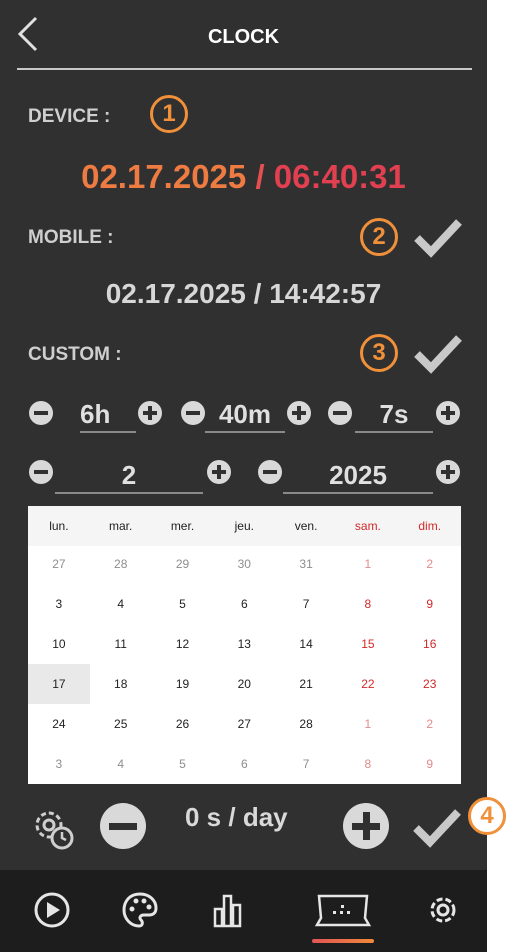  What do you see at coordinates (244, 684) in the screenshot?
I see `calendar-day: 20` at bounding box center [244, 684].